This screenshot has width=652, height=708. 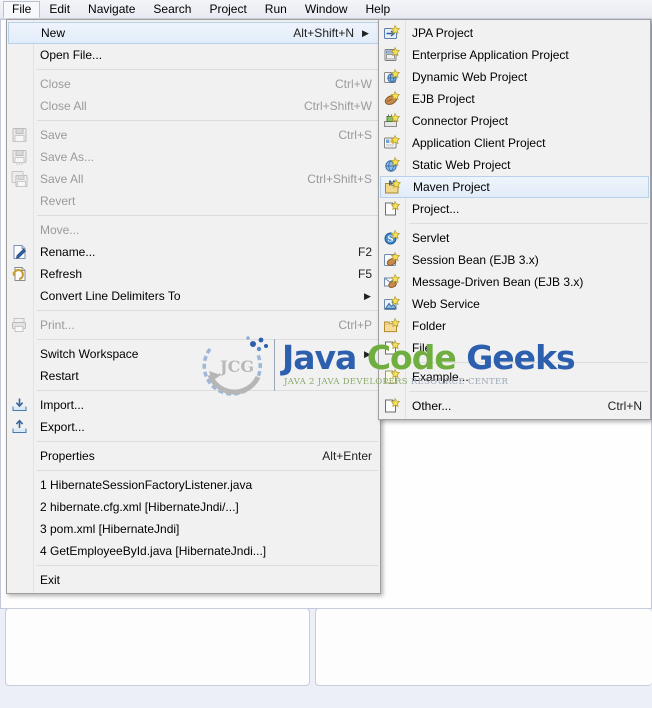 What do you see at coordinates (276, 9) in the screenshot?
I see `menubar-item-run: Run` at bounding box center [276, 9].